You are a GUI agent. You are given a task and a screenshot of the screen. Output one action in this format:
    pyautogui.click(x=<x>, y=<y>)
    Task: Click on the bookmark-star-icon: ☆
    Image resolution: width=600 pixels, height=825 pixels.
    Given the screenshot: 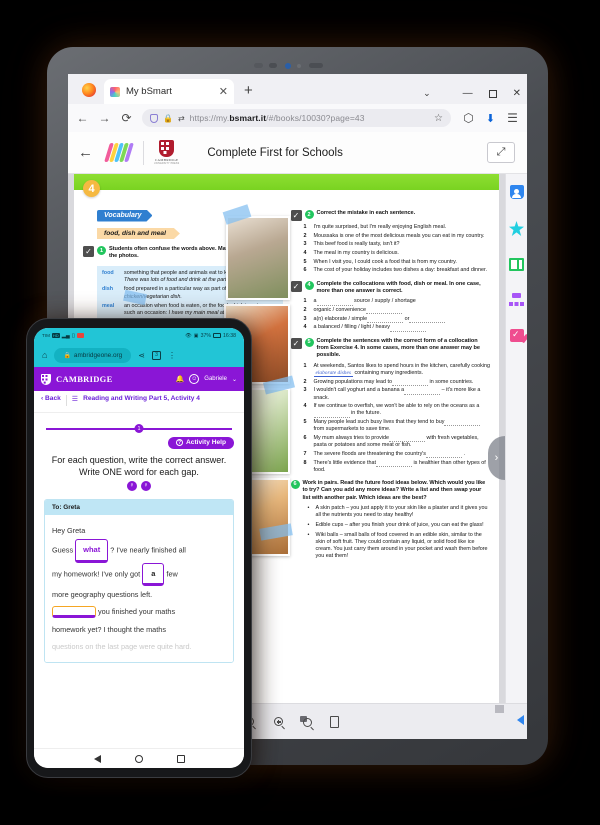 What is the action you would take?
    pyautogui.click(x=438, y=118)
    